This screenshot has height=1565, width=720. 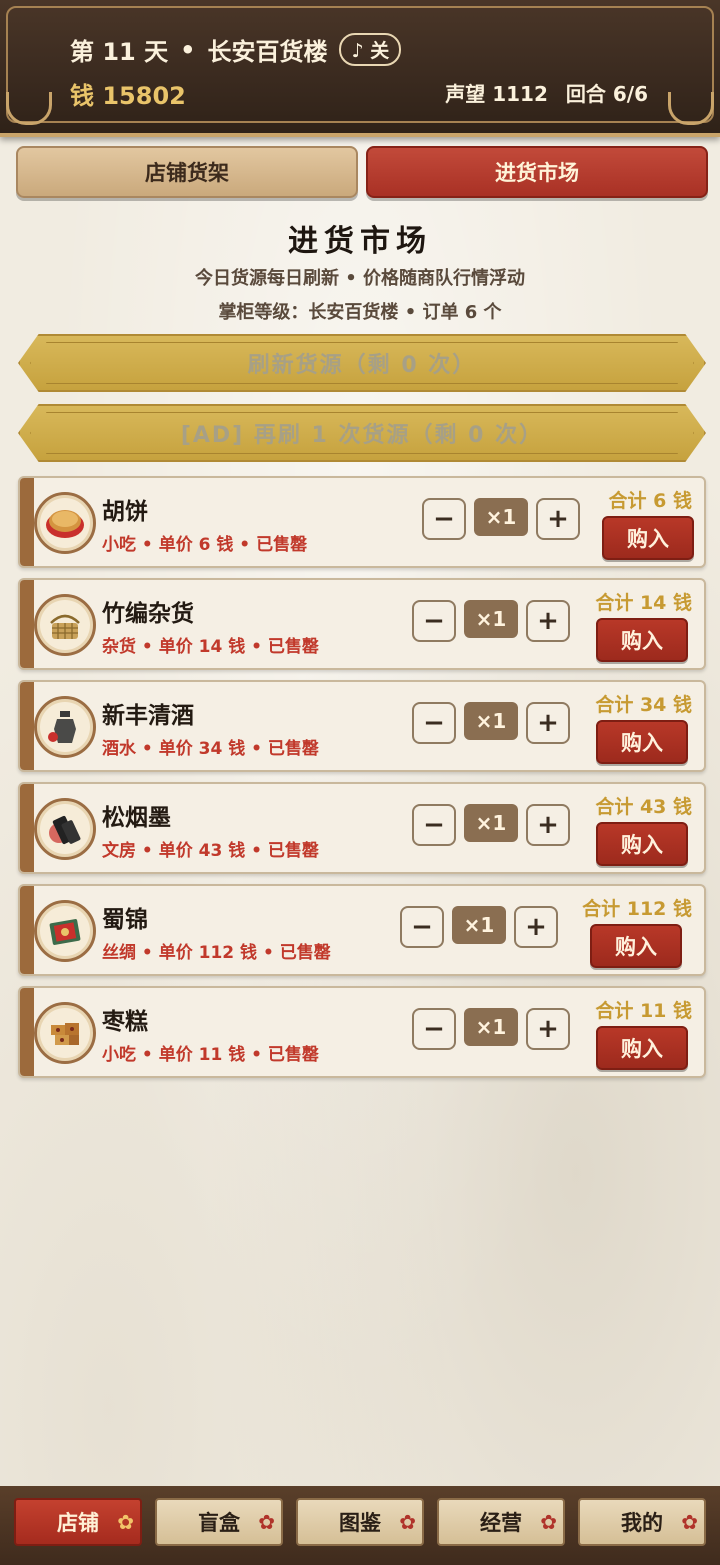 What do you see at coordinates (65, 931) in the screenshot?
I see `brocade-icon` at bounding box center [65, 931].